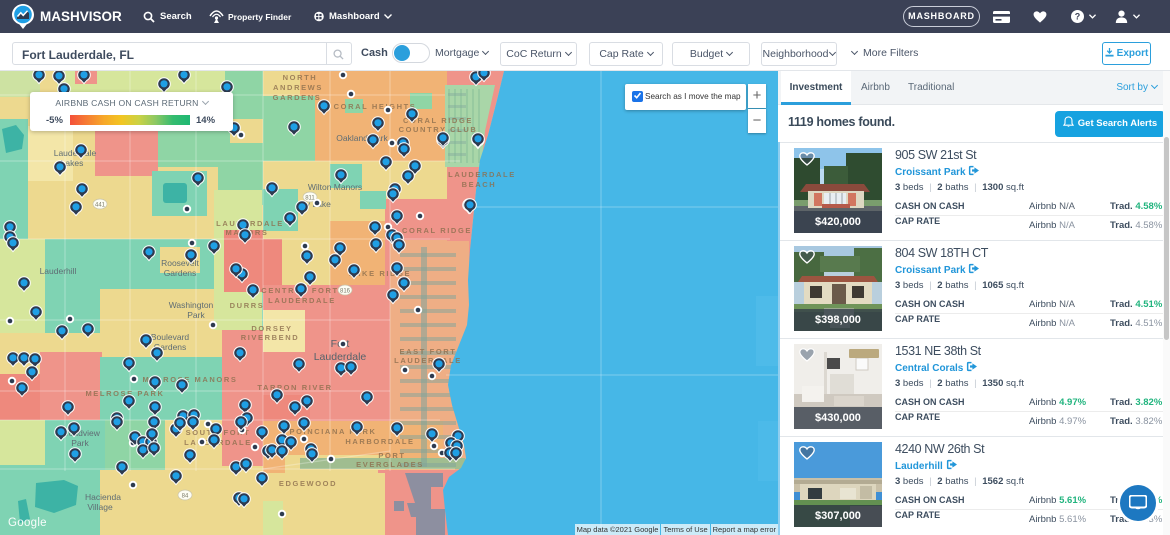 The width and height of the screenshot is (1170, 535). I want to click on svg-text: NORTH, so click(300, 77).